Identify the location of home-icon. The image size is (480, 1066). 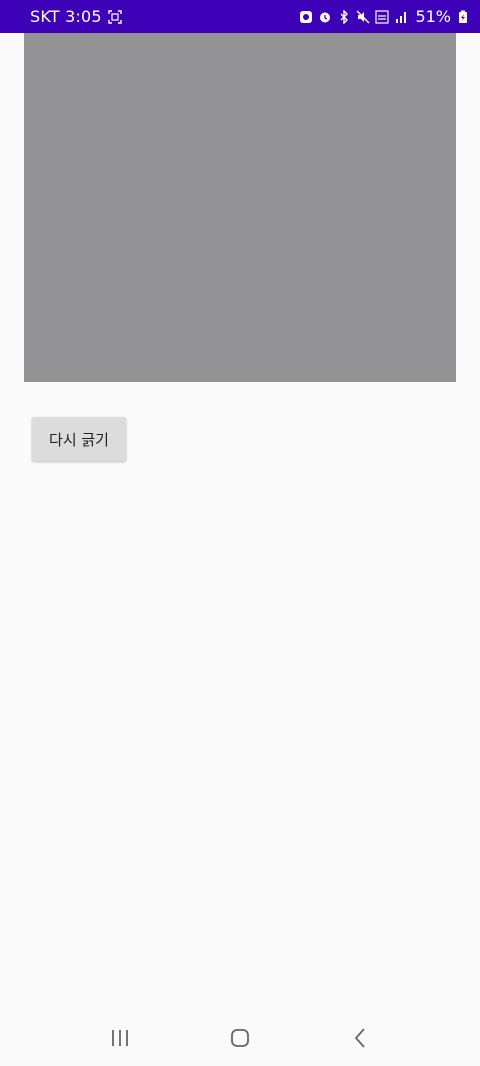
(240, 1038).